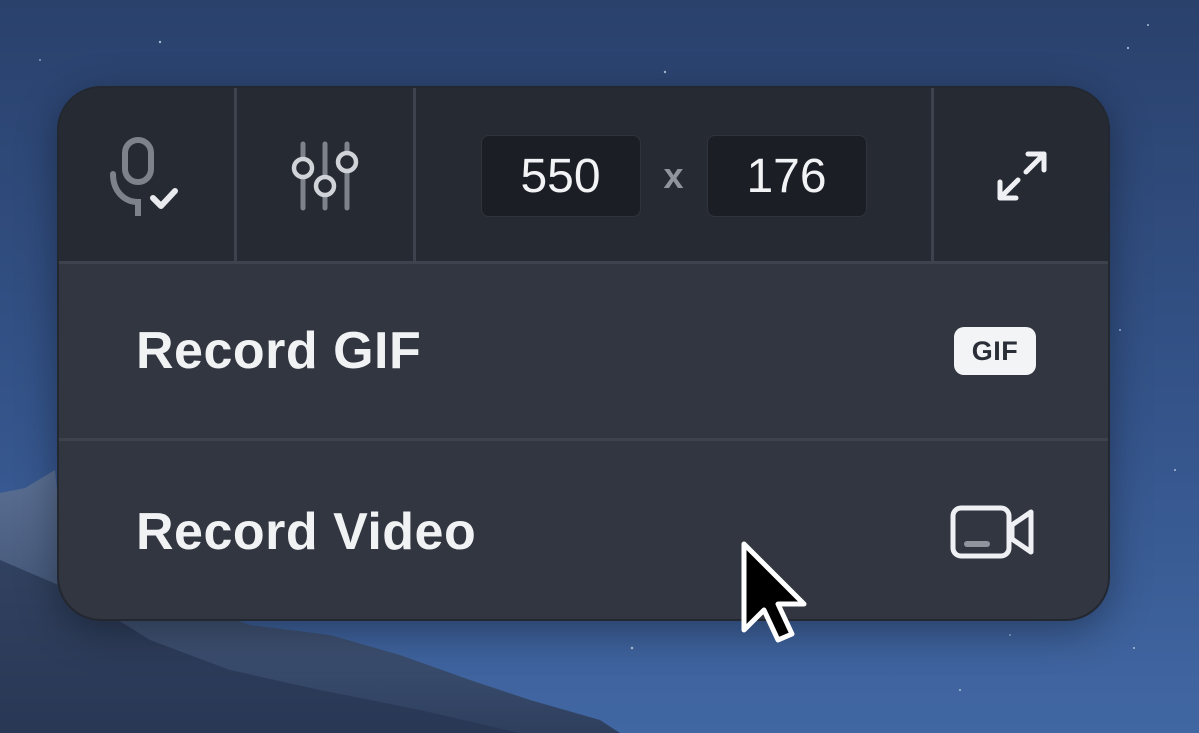 This screenshot has height=733, width=1199. I want to click on settings-sliders-button, so click(325, 176).